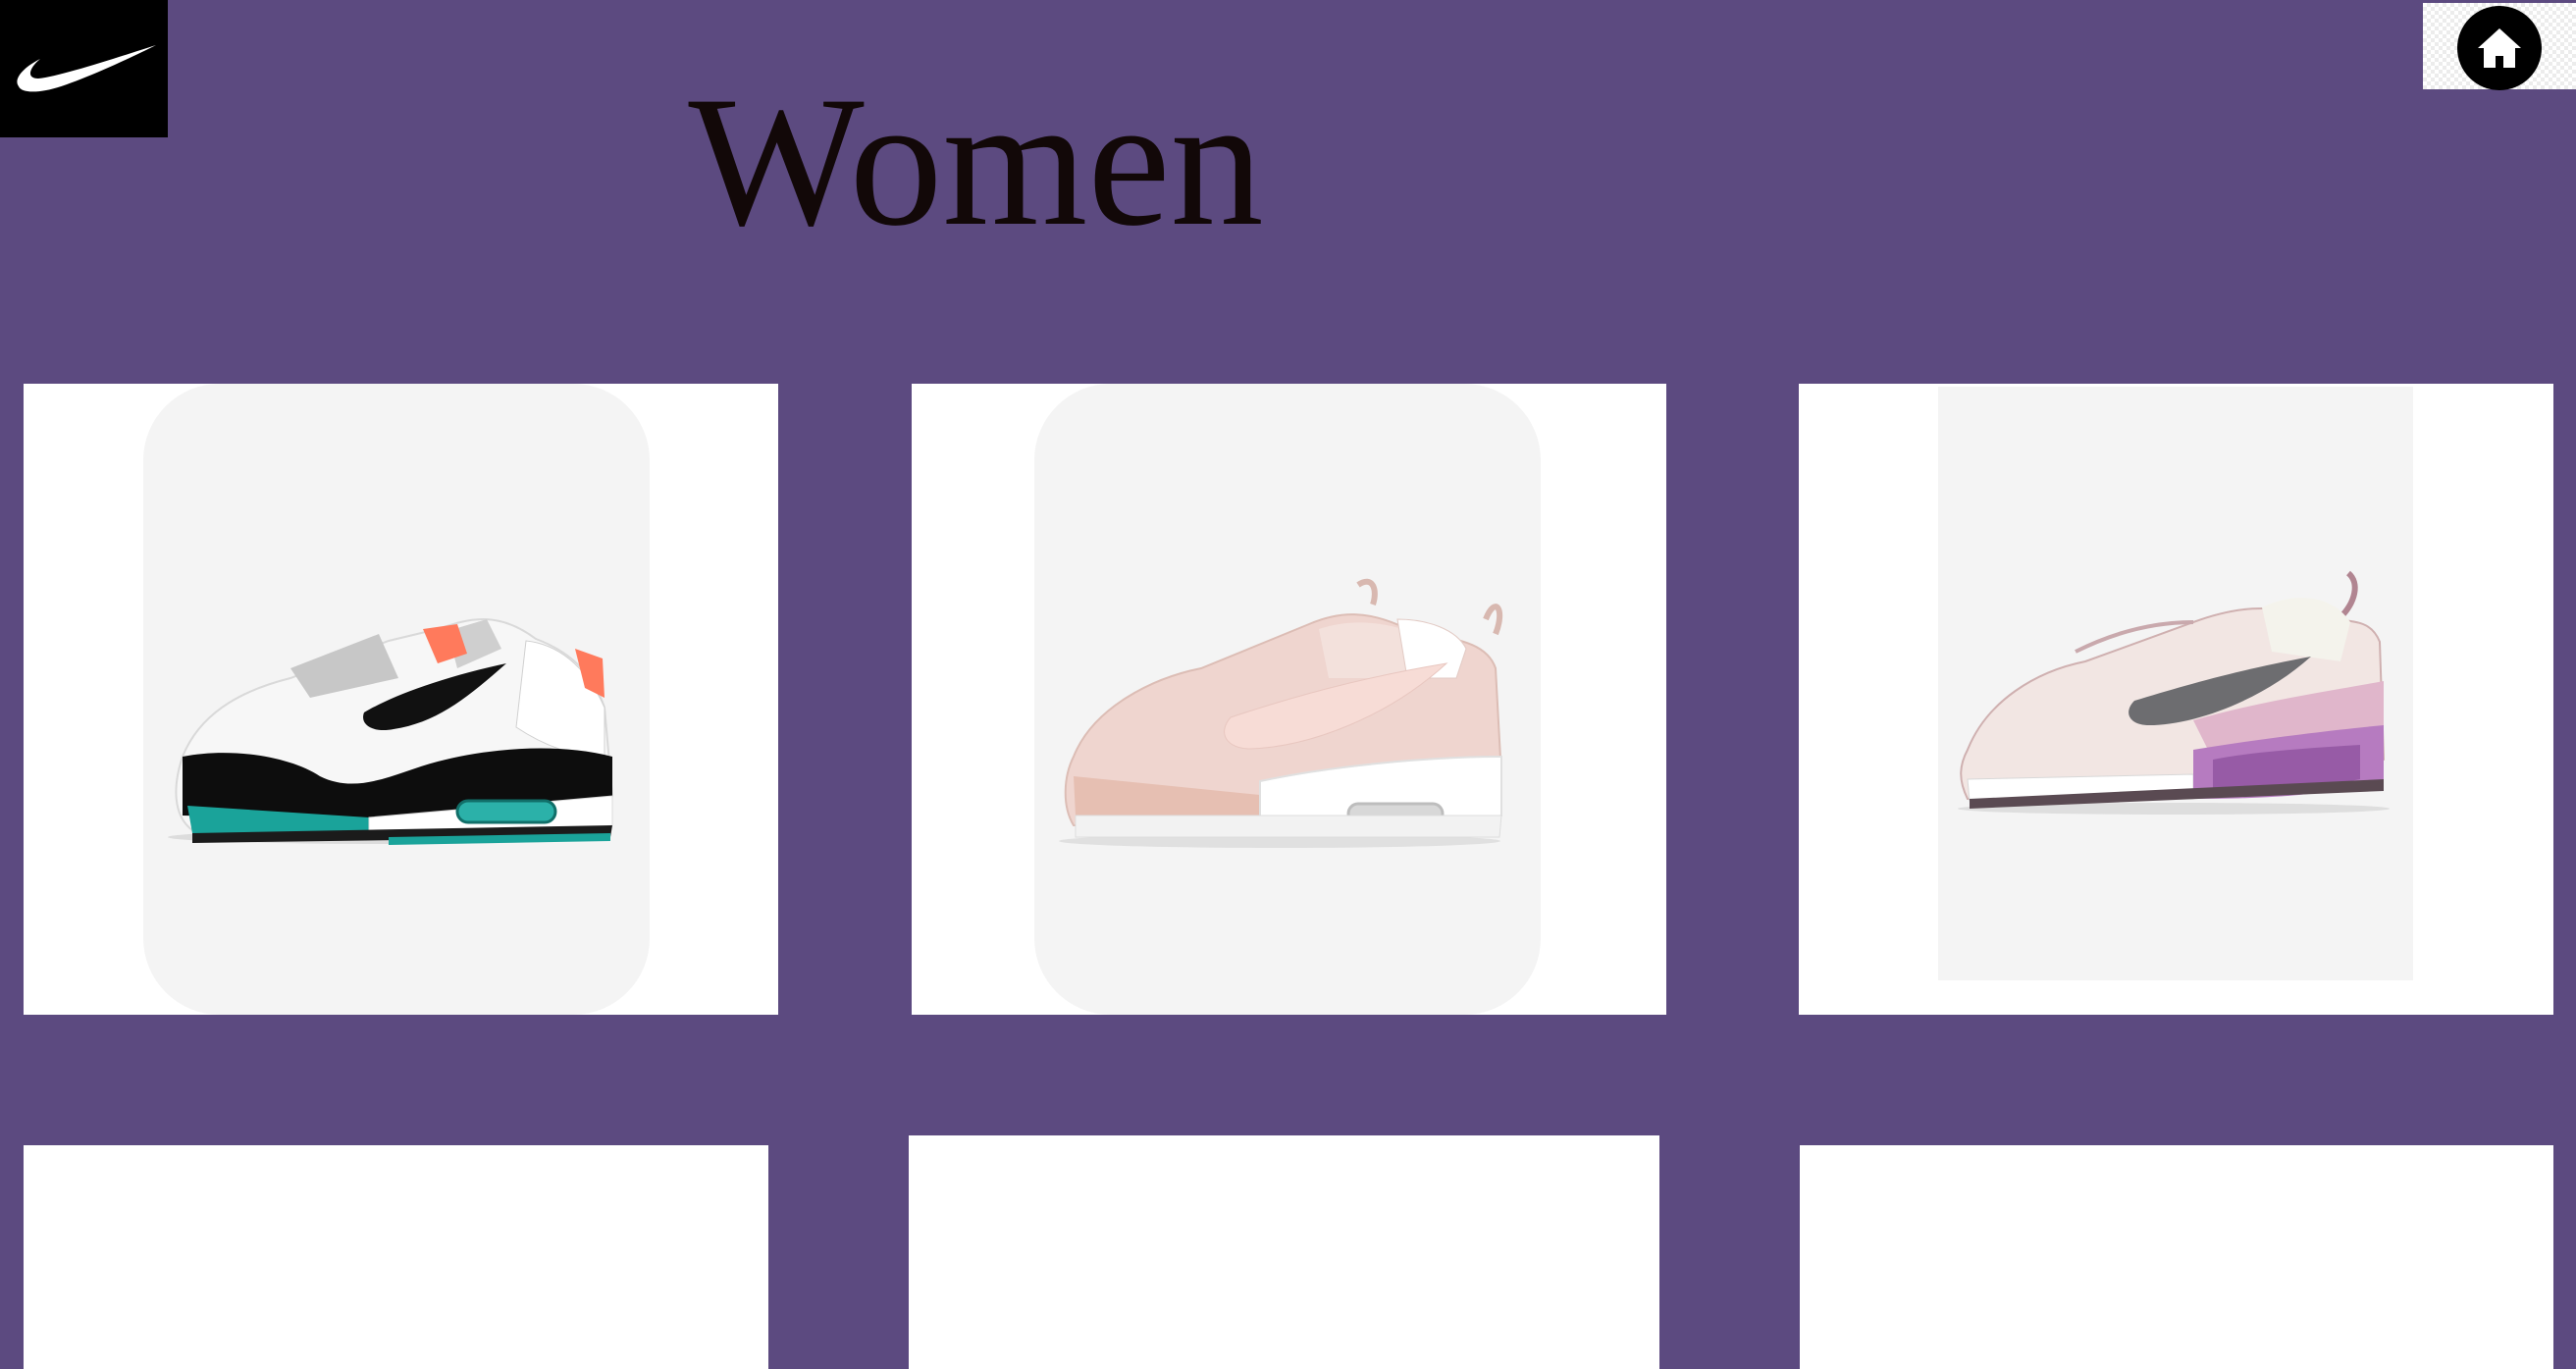 The width and height of the screenshot is (2576, 1369). I want to click on home-icon, so click(2499, 48).